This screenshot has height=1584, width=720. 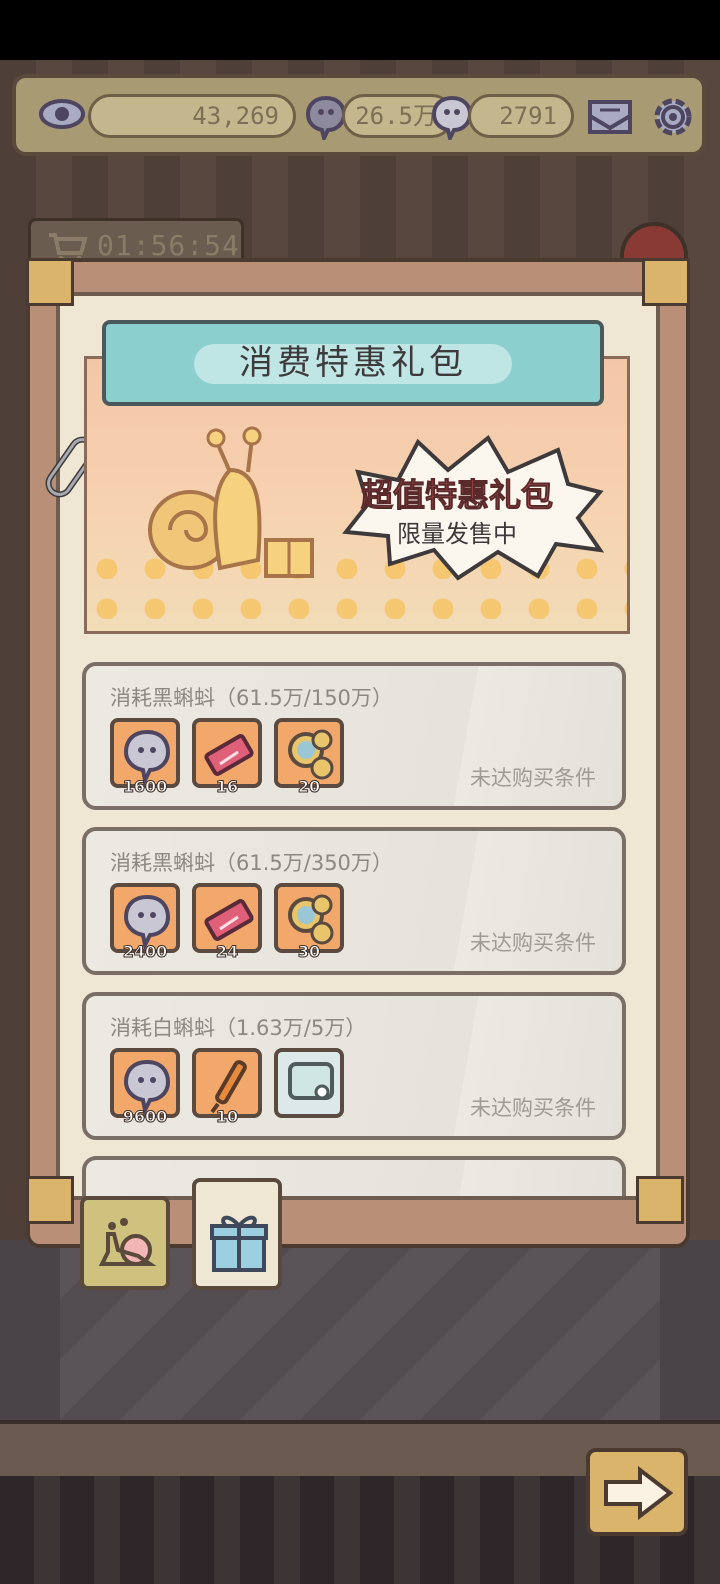 What do you see at coordinates (145, 1117) in the screenshot?
I see `reward-count: 9600` at bounding box center [145, 1117].